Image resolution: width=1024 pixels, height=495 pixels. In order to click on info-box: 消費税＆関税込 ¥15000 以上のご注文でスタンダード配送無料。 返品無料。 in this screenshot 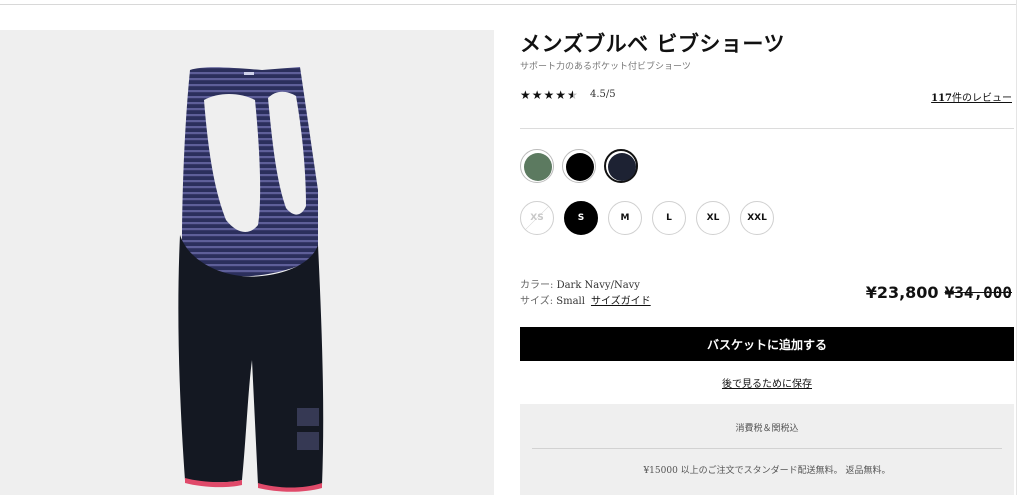, I will do `click(767, 449)`.